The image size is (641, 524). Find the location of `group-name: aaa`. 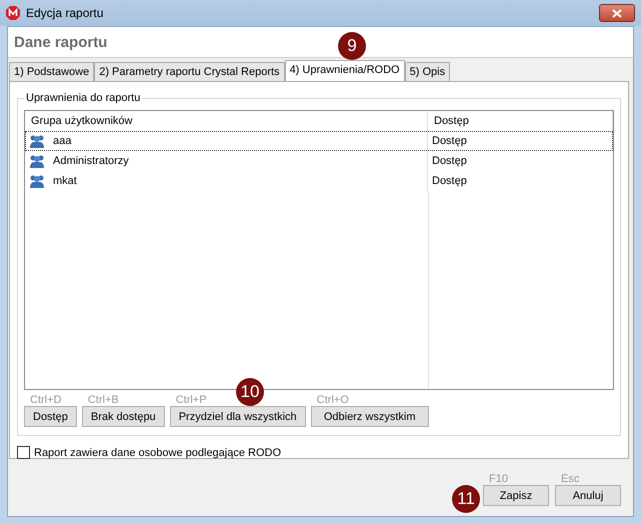

group-name: aaa is located at coordinates (62, 141).